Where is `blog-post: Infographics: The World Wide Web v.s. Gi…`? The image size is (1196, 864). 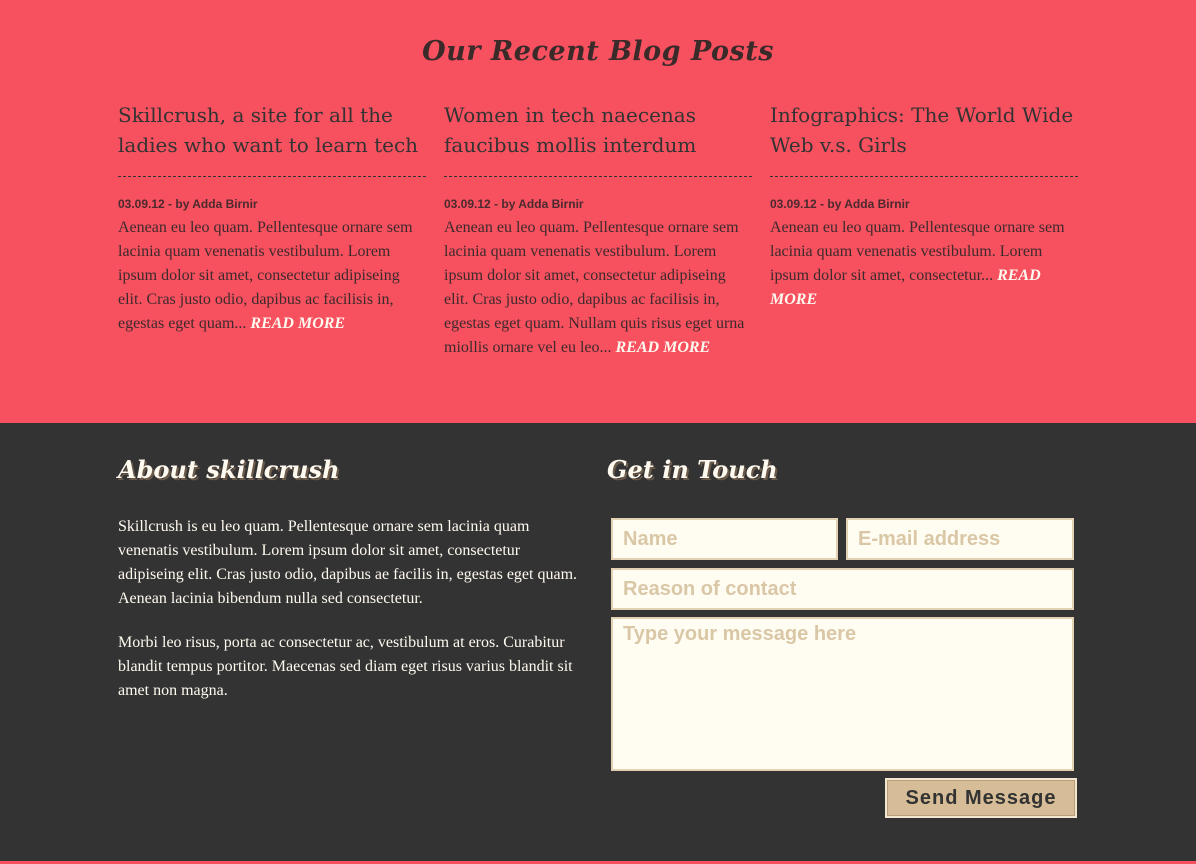 blog-post: Infographics: The World Wide Web v.s. Gi… is located at coordinates (924, 206).